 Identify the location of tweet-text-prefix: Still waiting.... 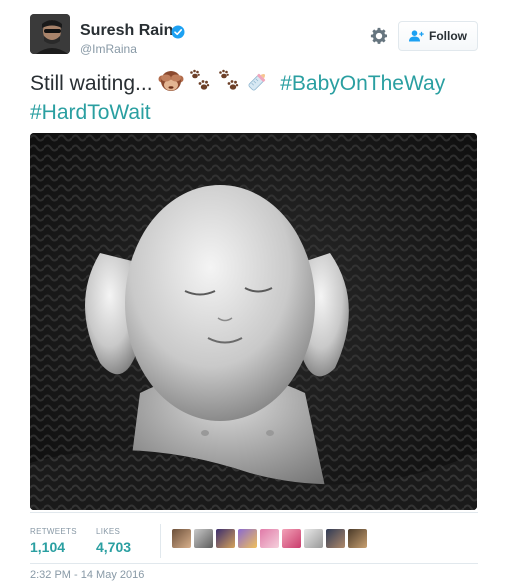
(91, 83).